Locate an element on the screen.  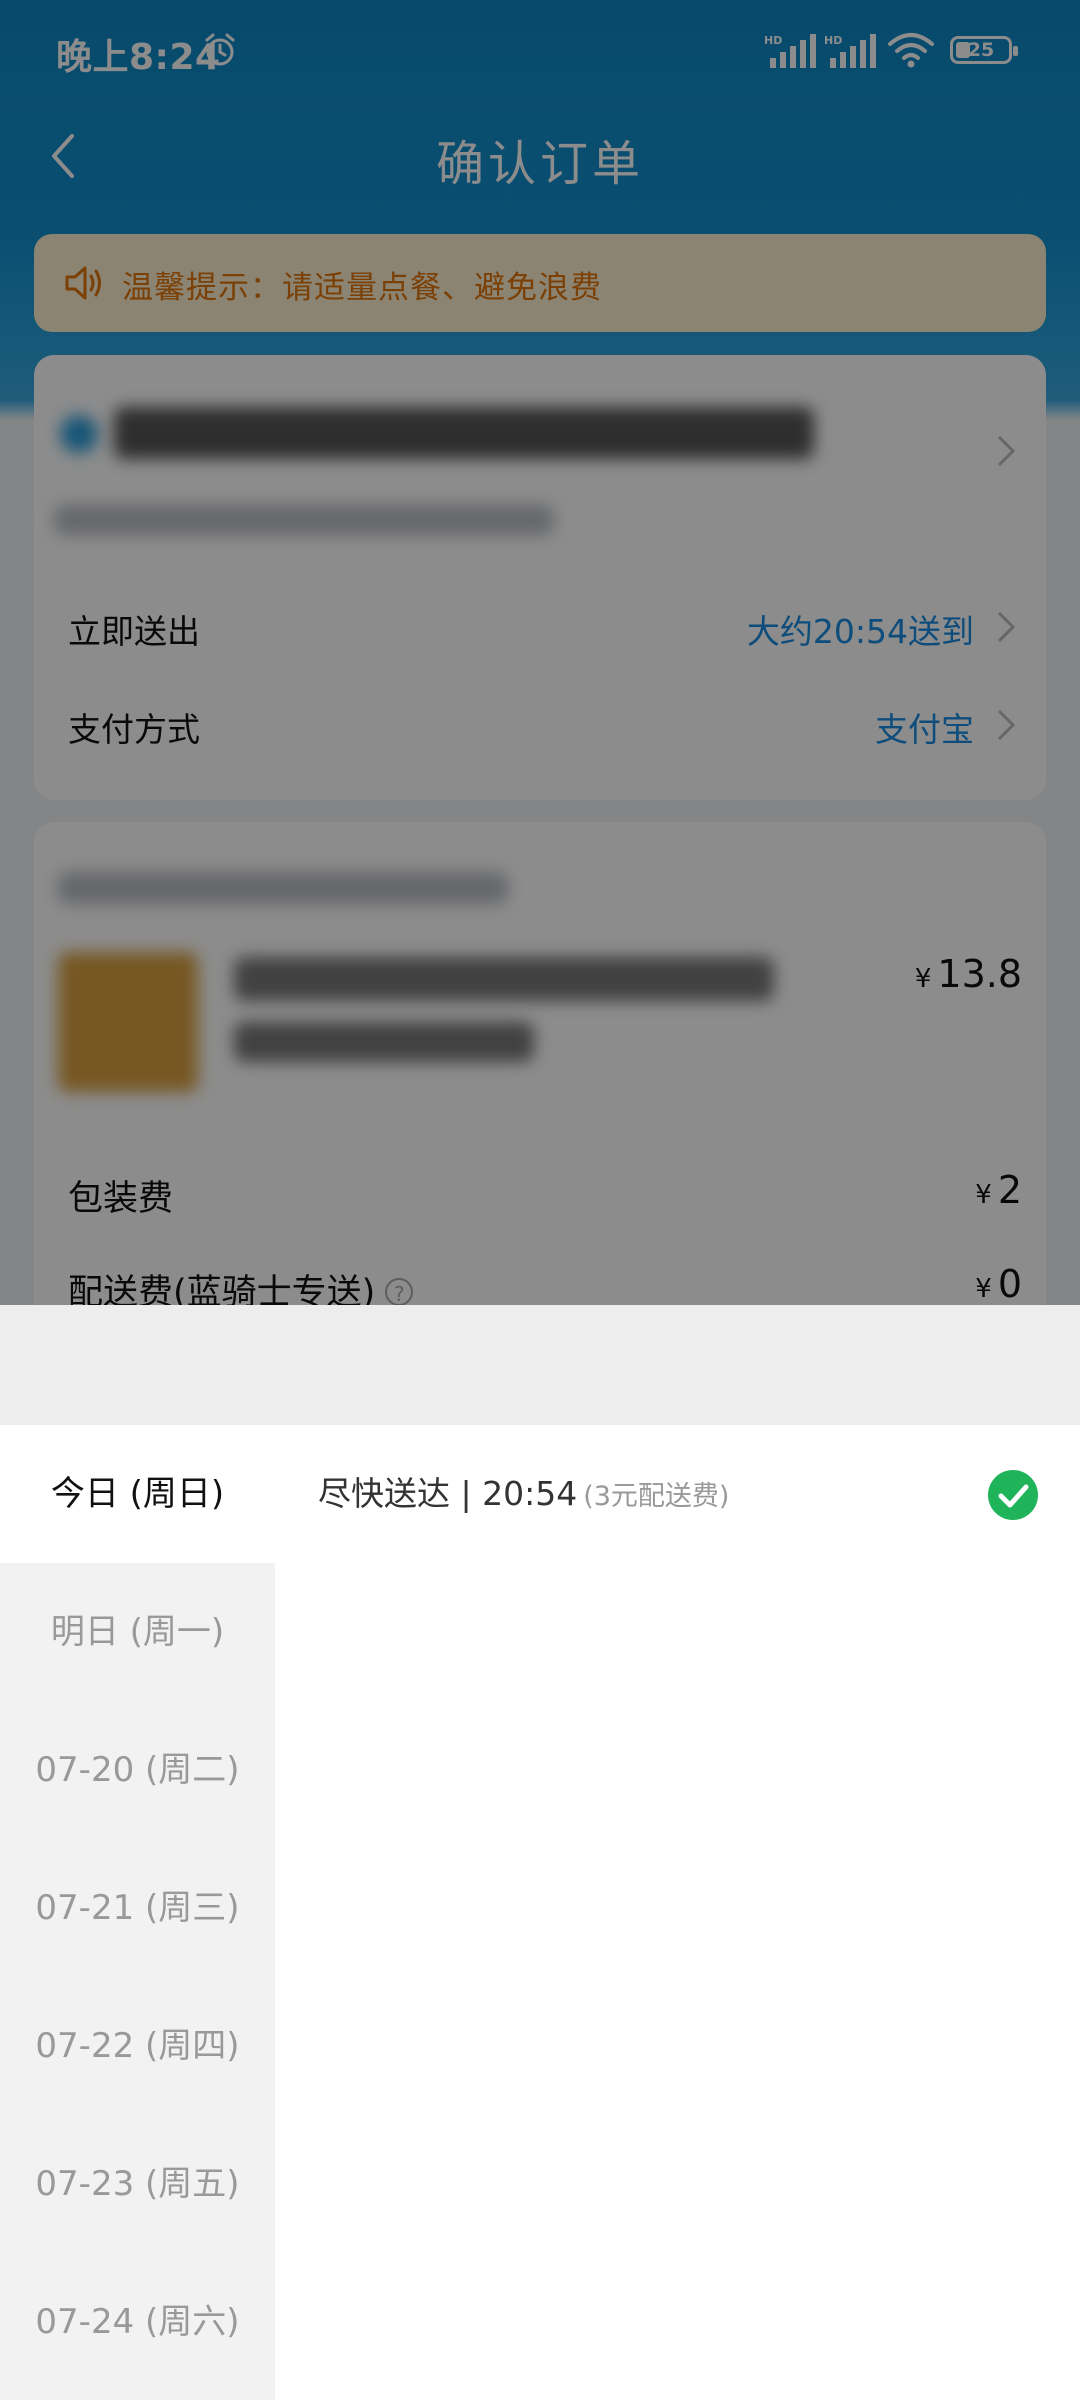
time-slot-asap: 尽快送达 | 20:54 (3元配送费) is located at coordinates (523, 1494).